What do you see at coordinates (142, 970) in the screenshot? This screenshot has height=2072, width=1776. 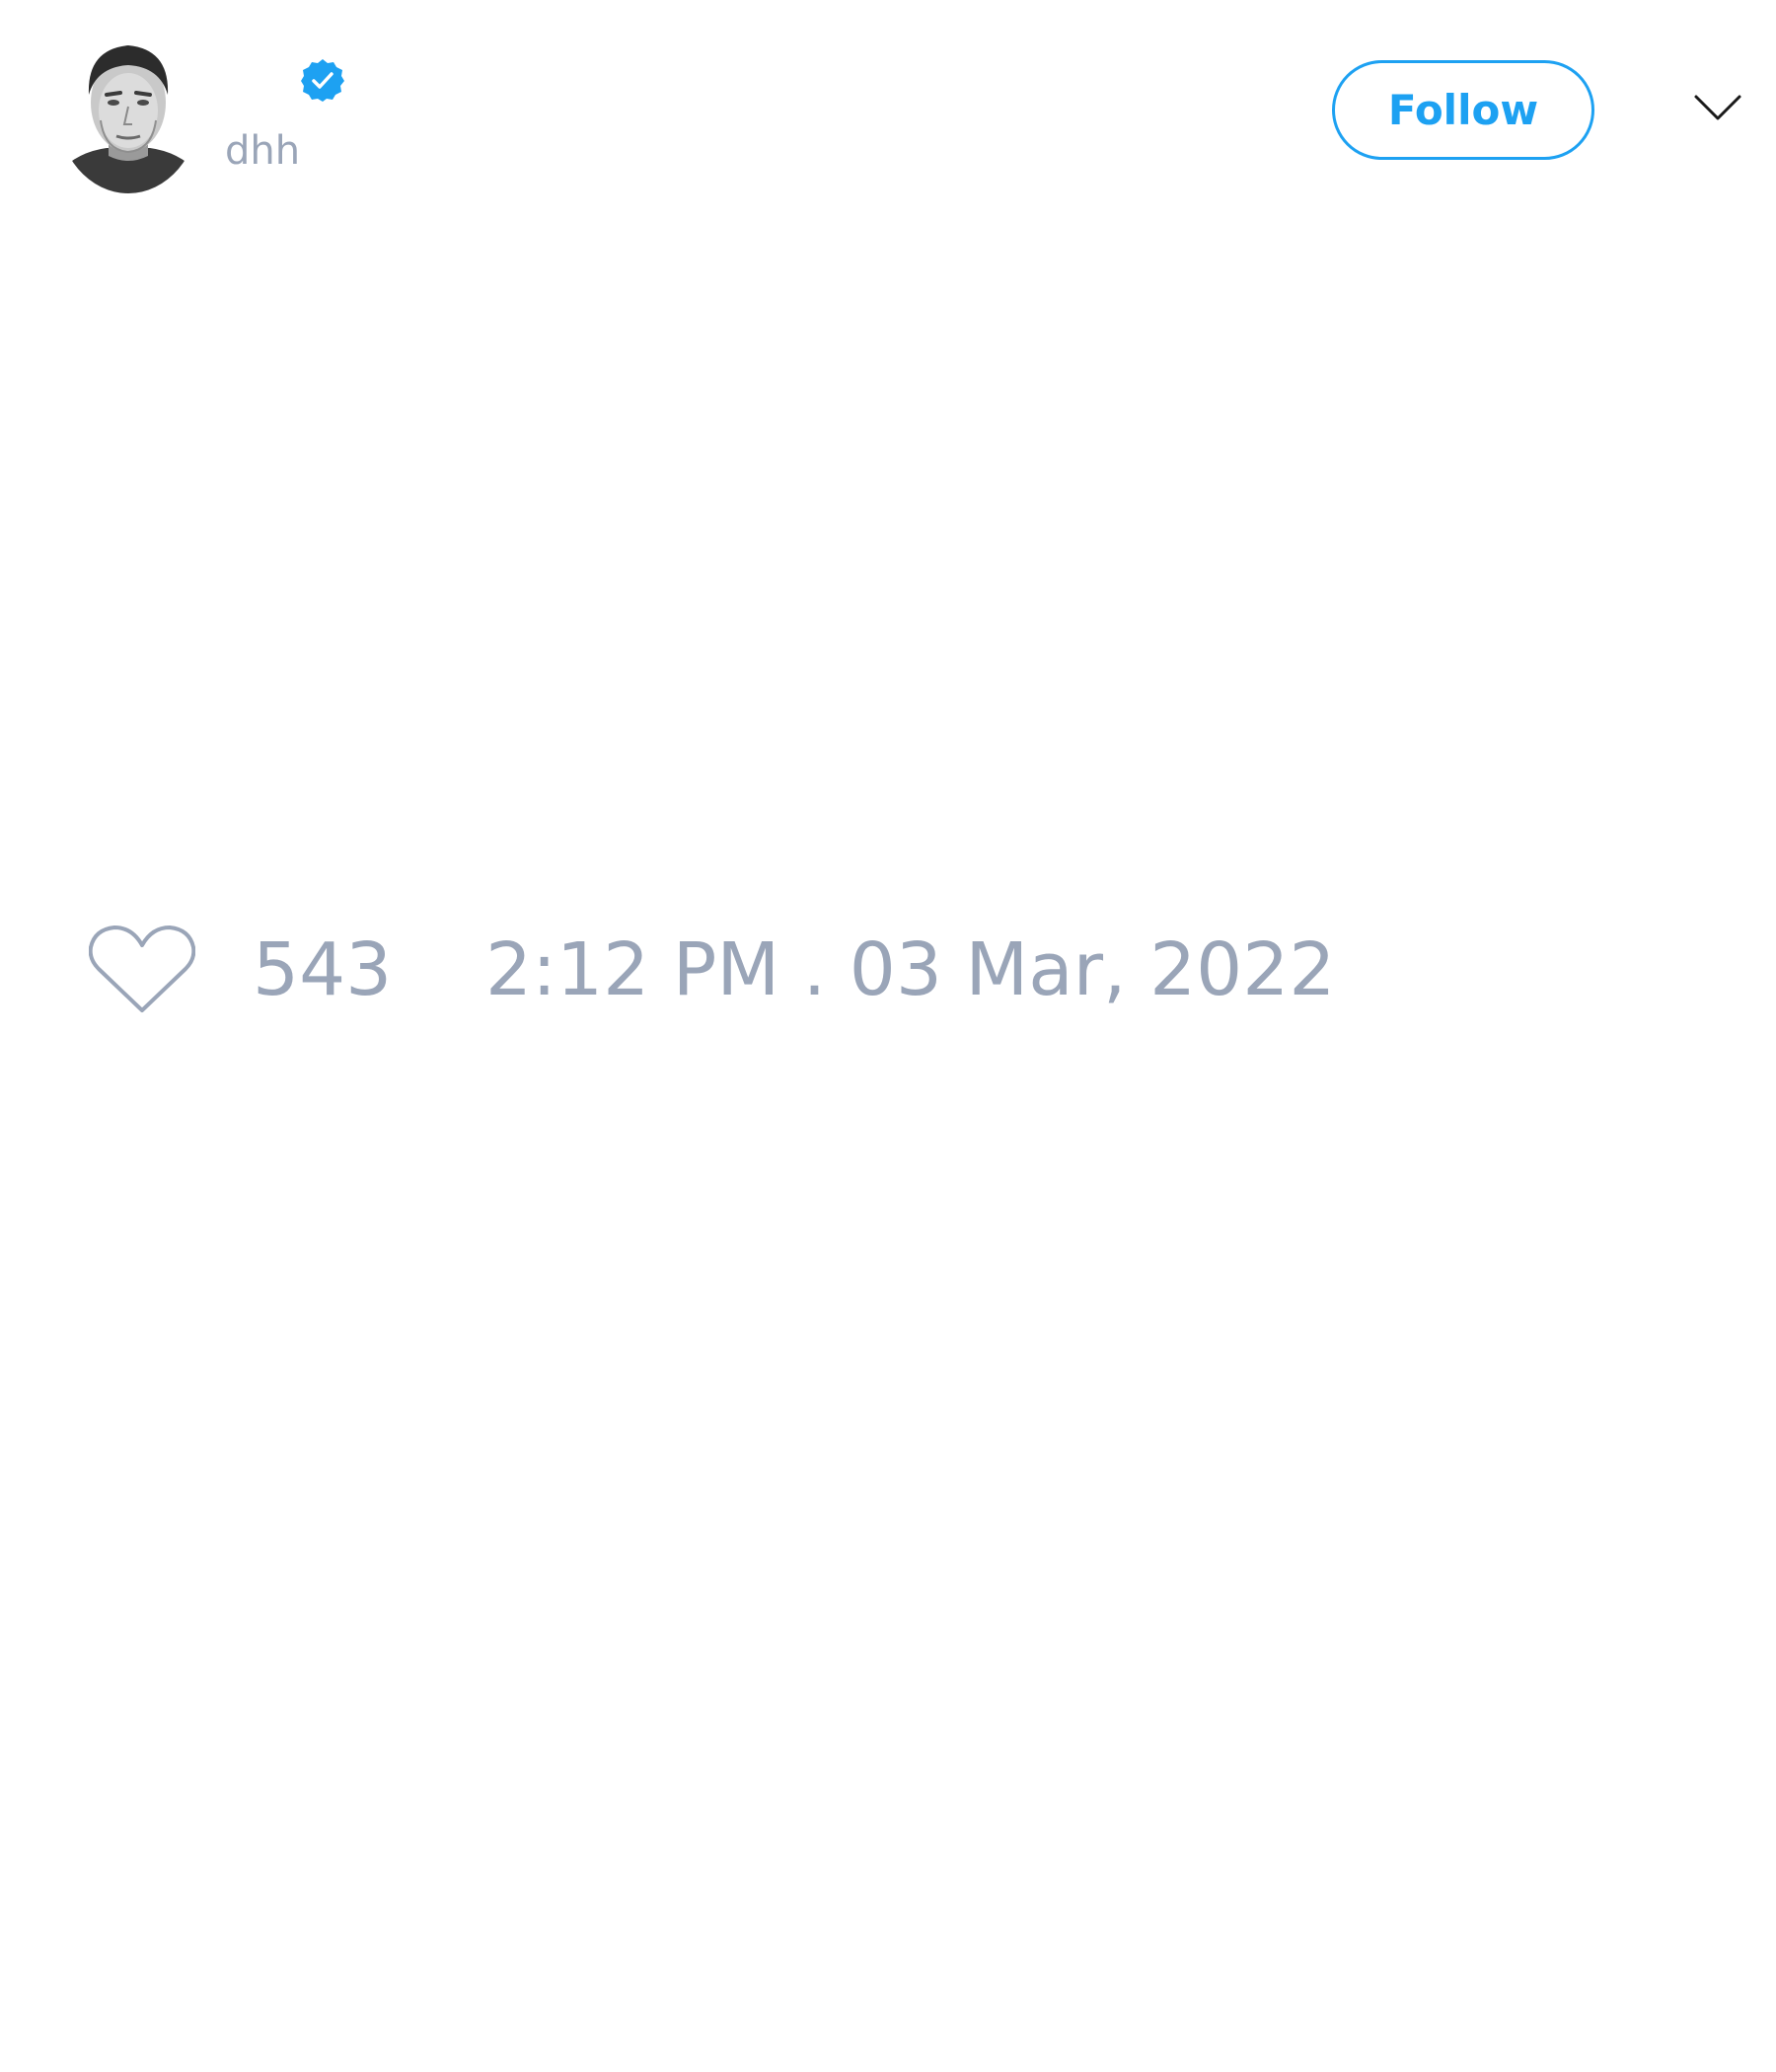 I see `heart-icon` at bounding box center [142, 970].